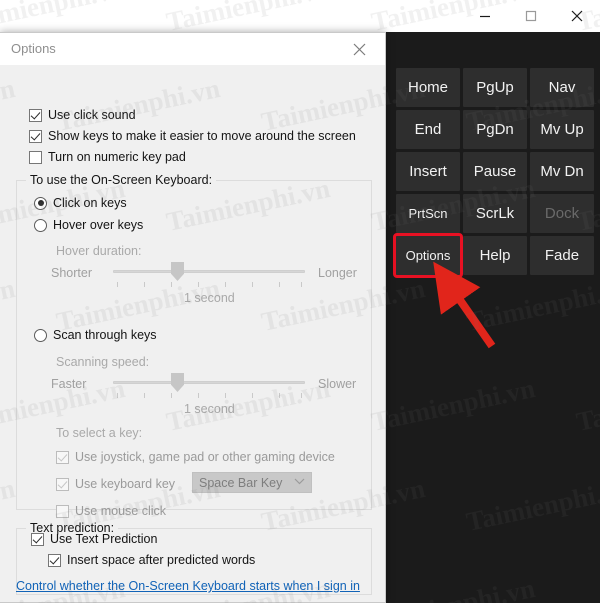 This screenshot has height=603, width=600. What do you see at coordinates (241, 482) in the screenshot?
I see `dropdown-value: Space Bar Key` at bounding box center [241, 482].